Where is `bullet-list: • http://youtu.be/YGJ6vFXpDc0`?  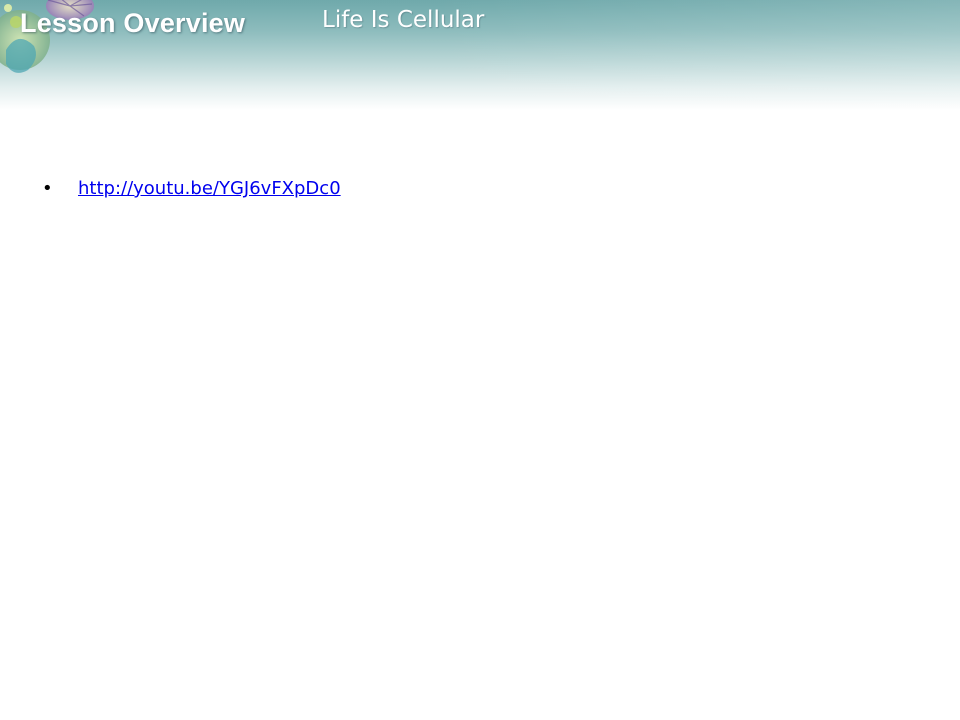 bullet-list: • http://youtu.be/YGJ6vFXpDc0 is located at coordinates (190, 189).